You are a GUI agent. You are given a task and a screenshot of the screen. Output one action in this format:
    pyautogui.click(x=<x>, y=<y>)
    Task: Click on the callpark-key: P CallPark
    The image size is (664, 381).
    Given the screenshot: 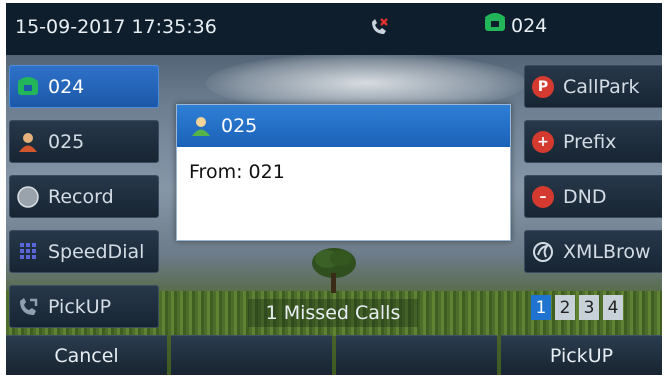 What is the action you would take?
    pyautogui.click(x=593, y=86)
    